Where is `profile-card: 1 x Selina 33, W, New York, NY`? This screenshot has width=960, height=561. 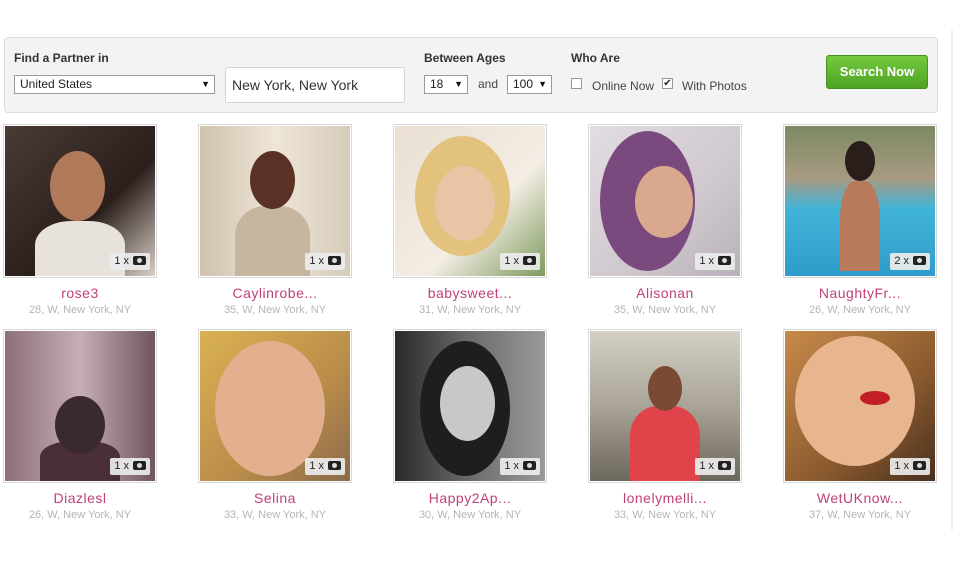
profile-card: 1 x Selina 33, W, New York, NY is located at coordinates (275, 425).